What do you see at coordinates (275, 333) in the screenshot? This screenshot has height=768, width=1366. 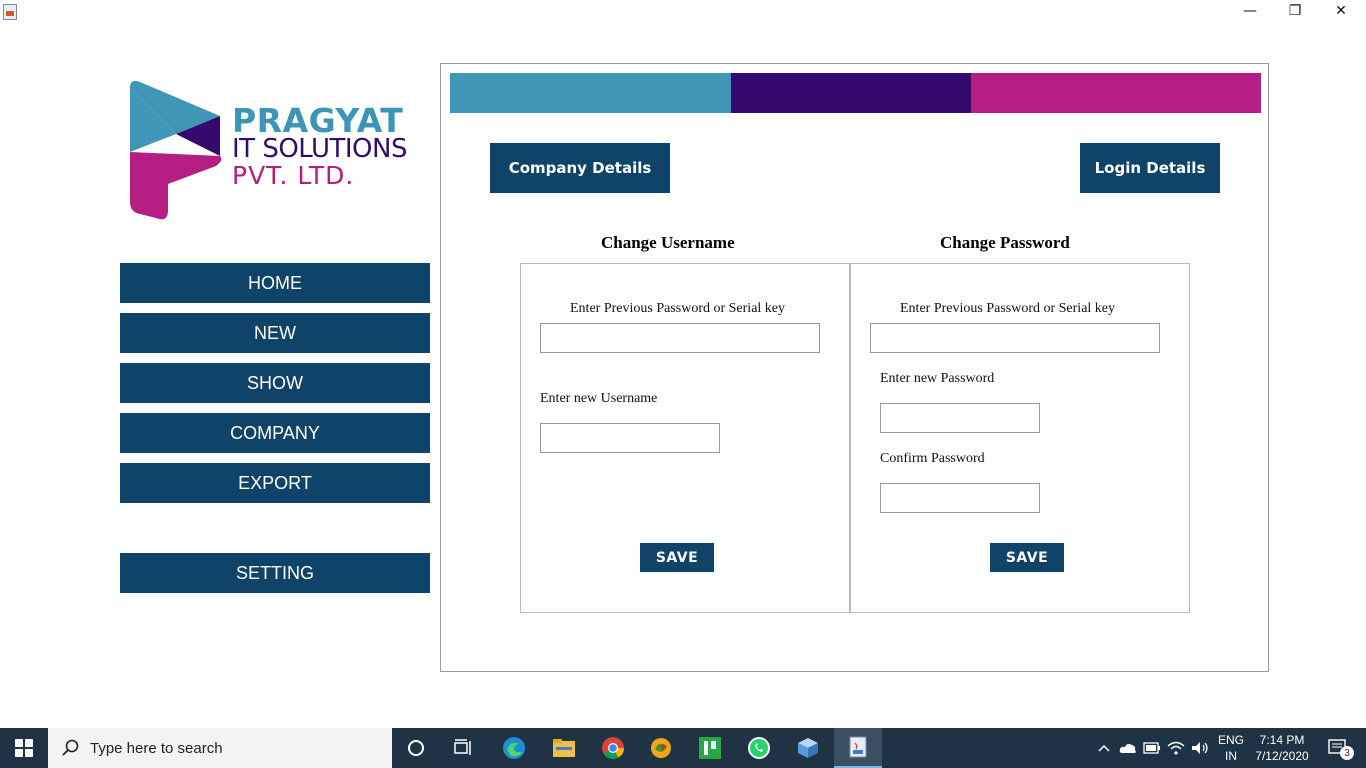 I see `nav-new-button: NEW` at bounding box center [275, 333].